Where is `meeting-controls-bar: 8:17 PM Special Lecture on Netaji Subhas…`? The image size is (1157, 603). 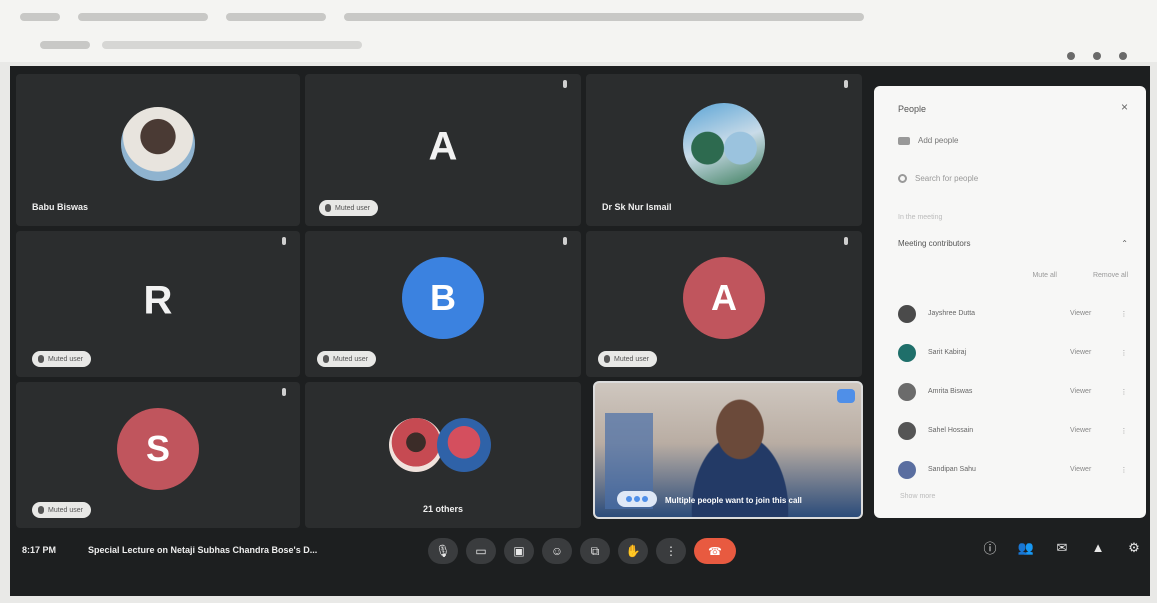
meeting-controls-bar: 8:17 PM Special Lecture on Netaji Subhas… is located at coordinates (580, 559).